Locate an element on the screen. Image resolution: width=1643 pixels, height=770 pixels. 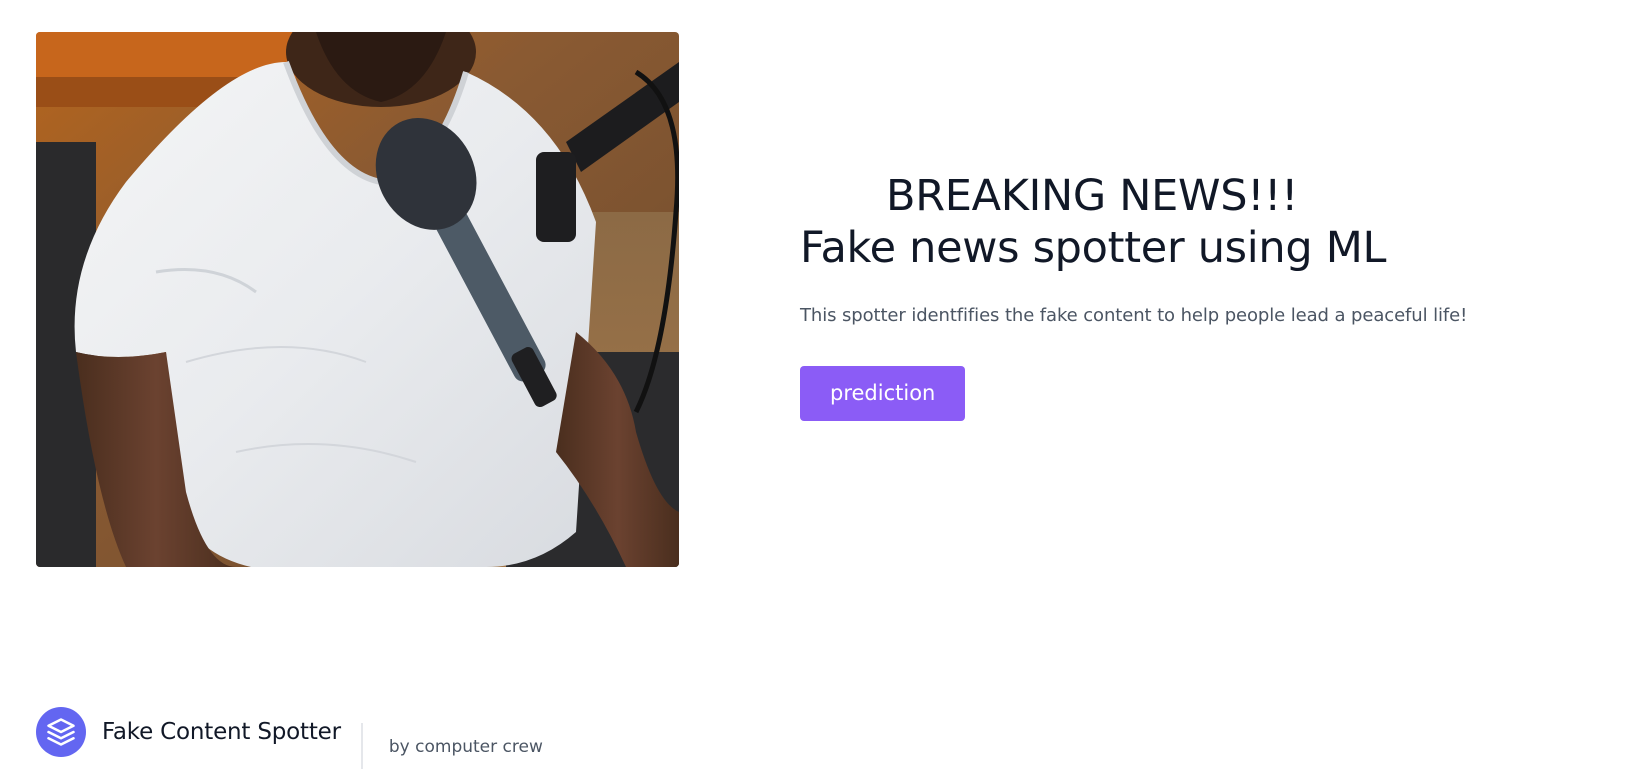
brand-name: Fake Content Spotter is located at coordinates (221, 732).